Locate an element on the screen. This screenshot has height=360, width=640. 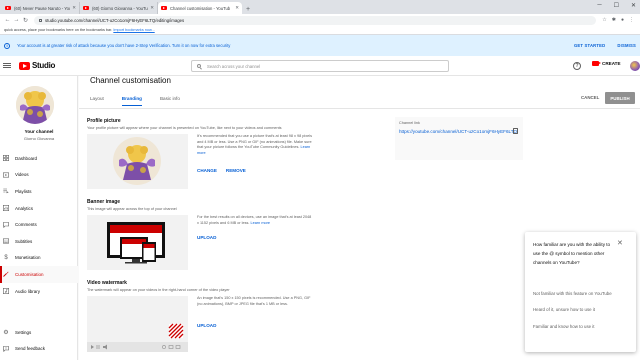
sidebar-item-analytics: Analytics is located at coordinates (39, 208).